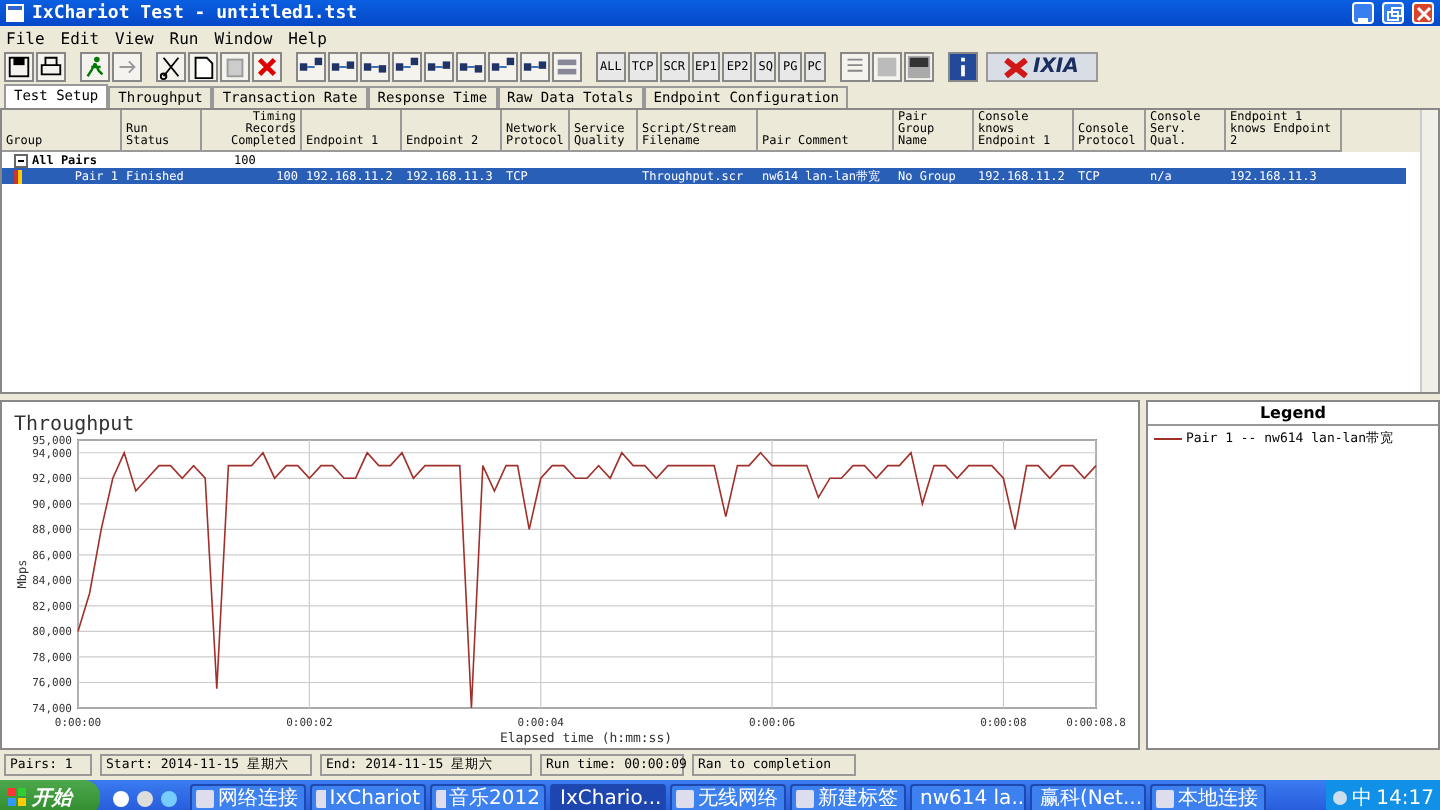 Image resolution: width=1440 pixels, height=810 pixels. I want to click on restore-icon, so click(1393, 13).